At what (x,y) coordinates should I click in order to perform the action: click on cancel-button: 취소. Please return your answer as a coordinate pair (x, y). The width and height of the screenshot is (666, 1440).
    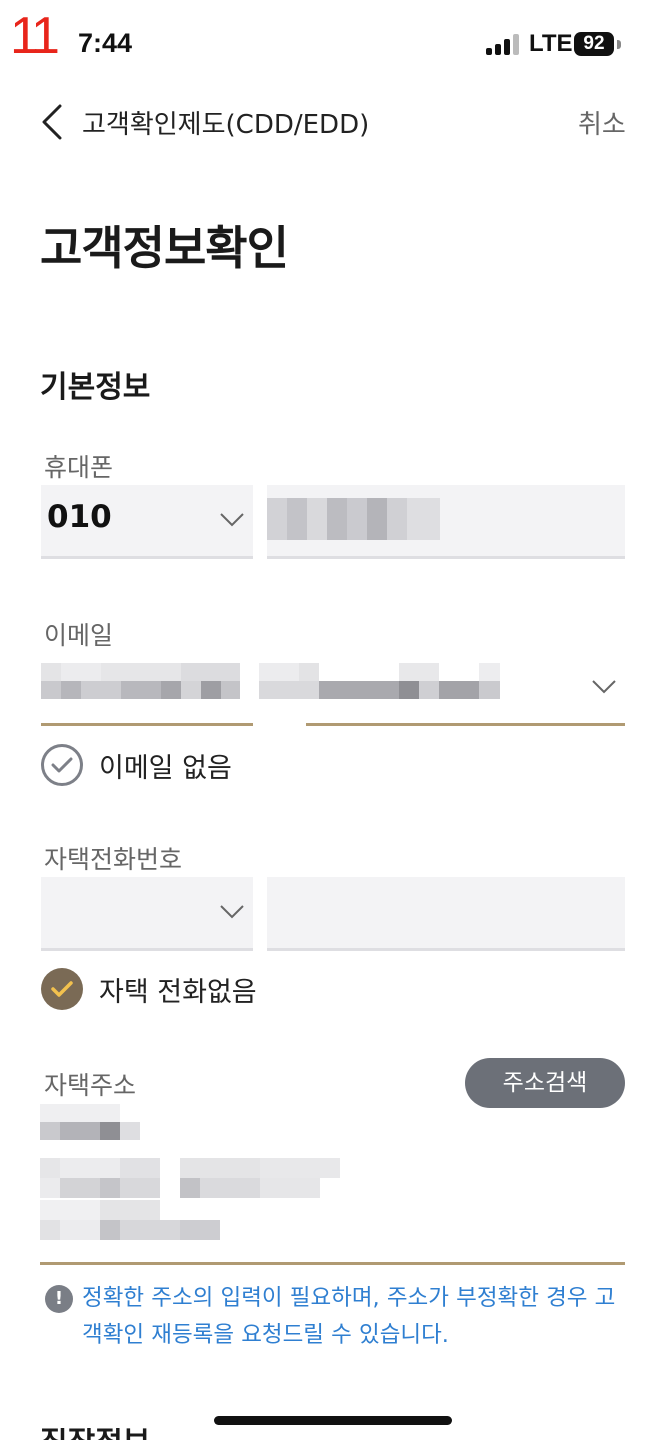
    Looking at the image, I should click on (602, 122).